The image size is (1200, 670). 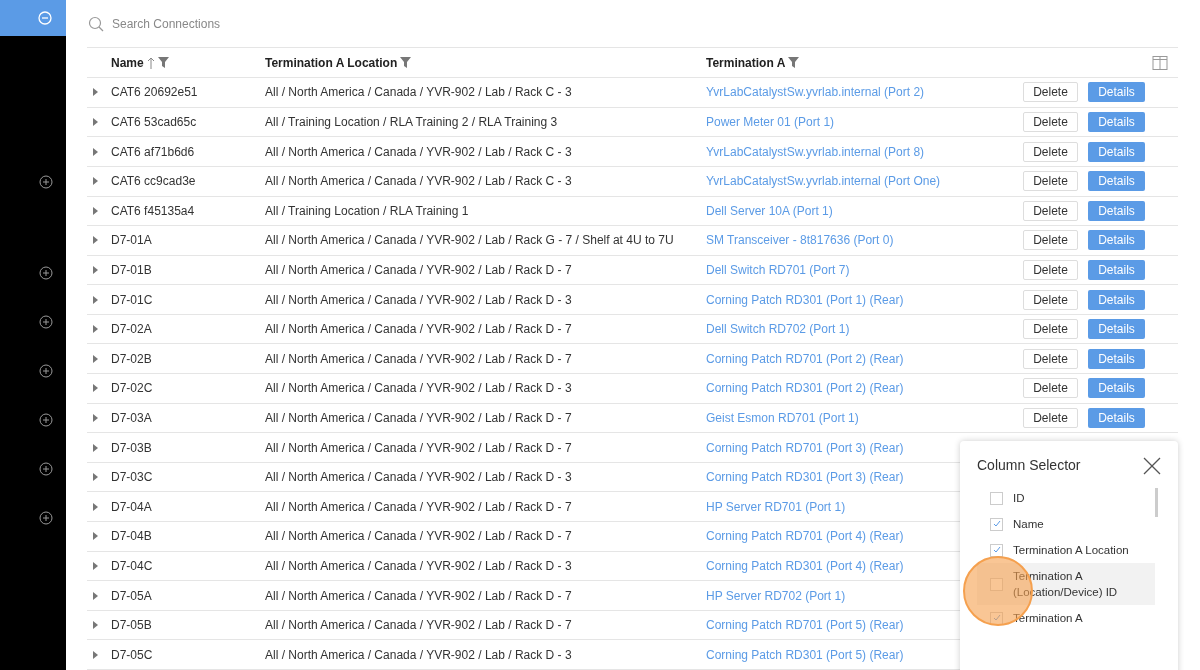 I want to click on termination-link: Dell Server 10A (Port 1), so click(x=769, y=210).